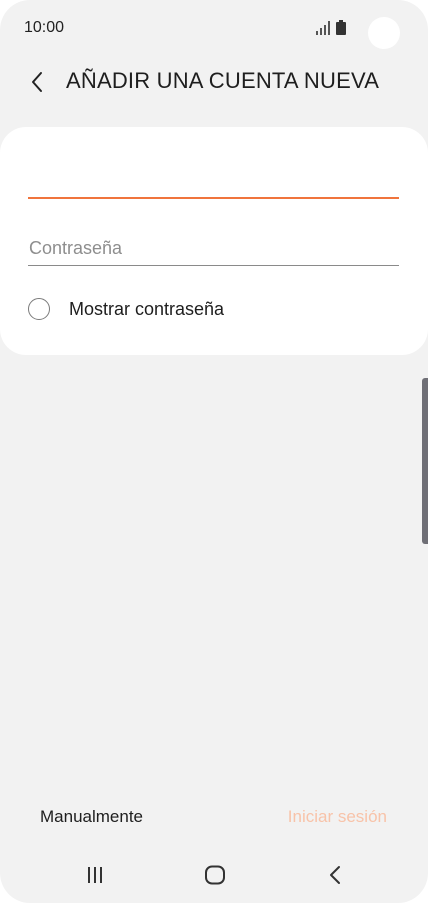 This screenshot has width=428, height=903. Describe the element at coordinates (44, 27) in the screenshot. I see `status-time: 10:00` at that location.